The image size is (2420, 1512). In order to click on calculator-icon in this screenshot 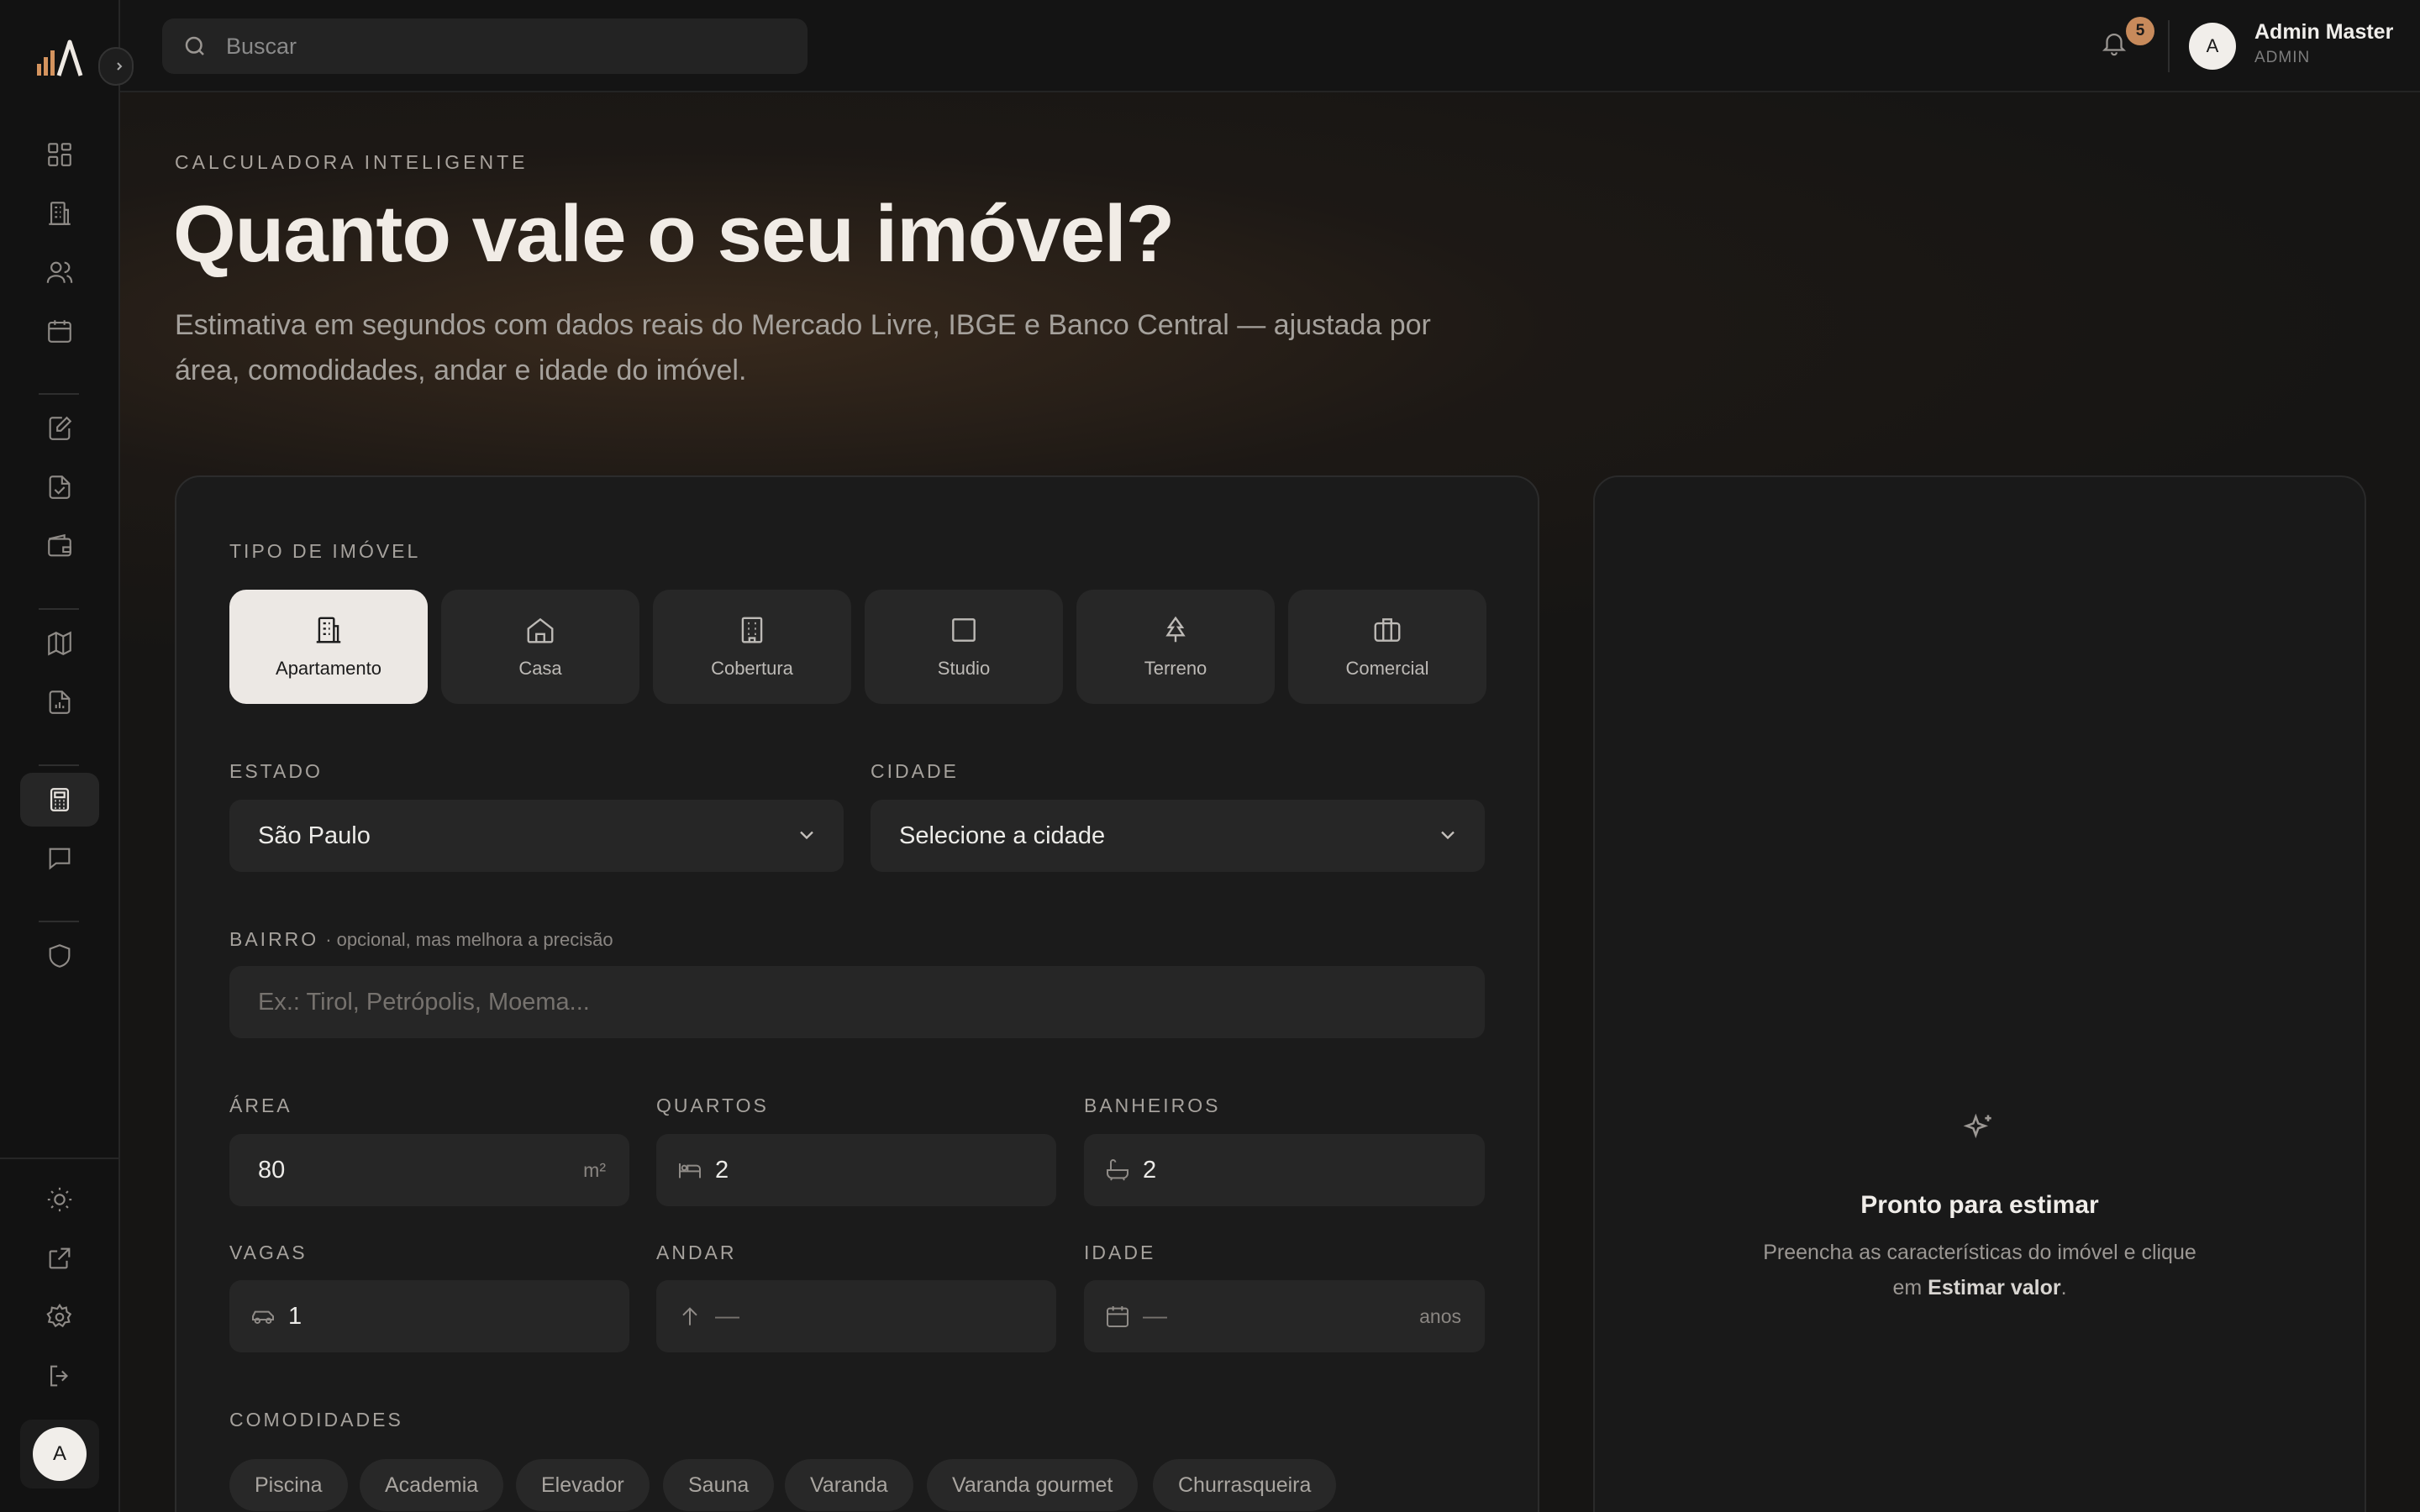, I will do `click(60, 799)`.